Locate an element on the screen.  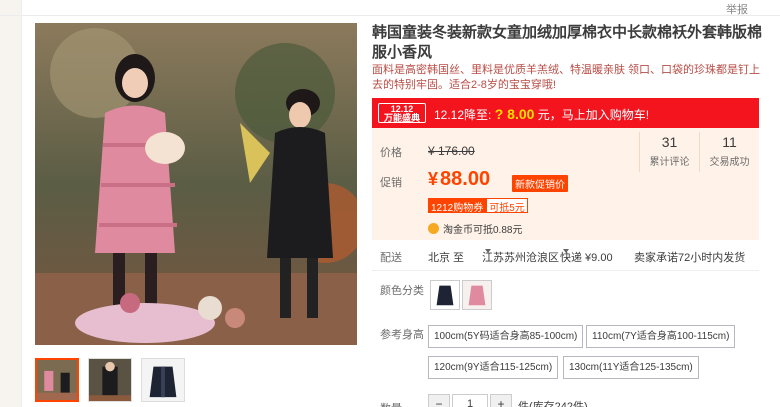
size-option-120: 120cm(9Y适合115-125cm) is located at coordinates (493, 367).